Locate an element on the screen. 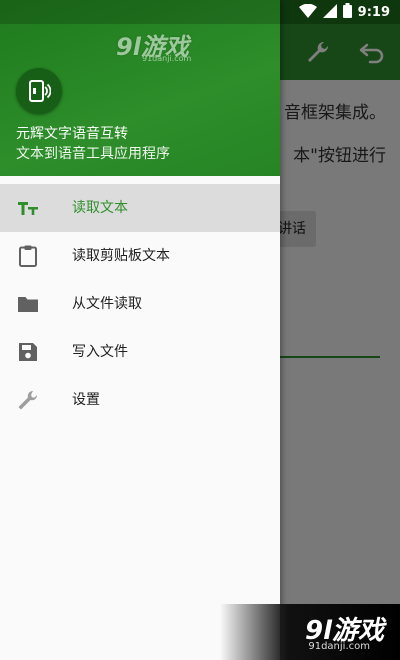 The image size is (400, 660). menu-item-read-clipboard: 读取剪贴板文本 is located at coordinates (140, 256).